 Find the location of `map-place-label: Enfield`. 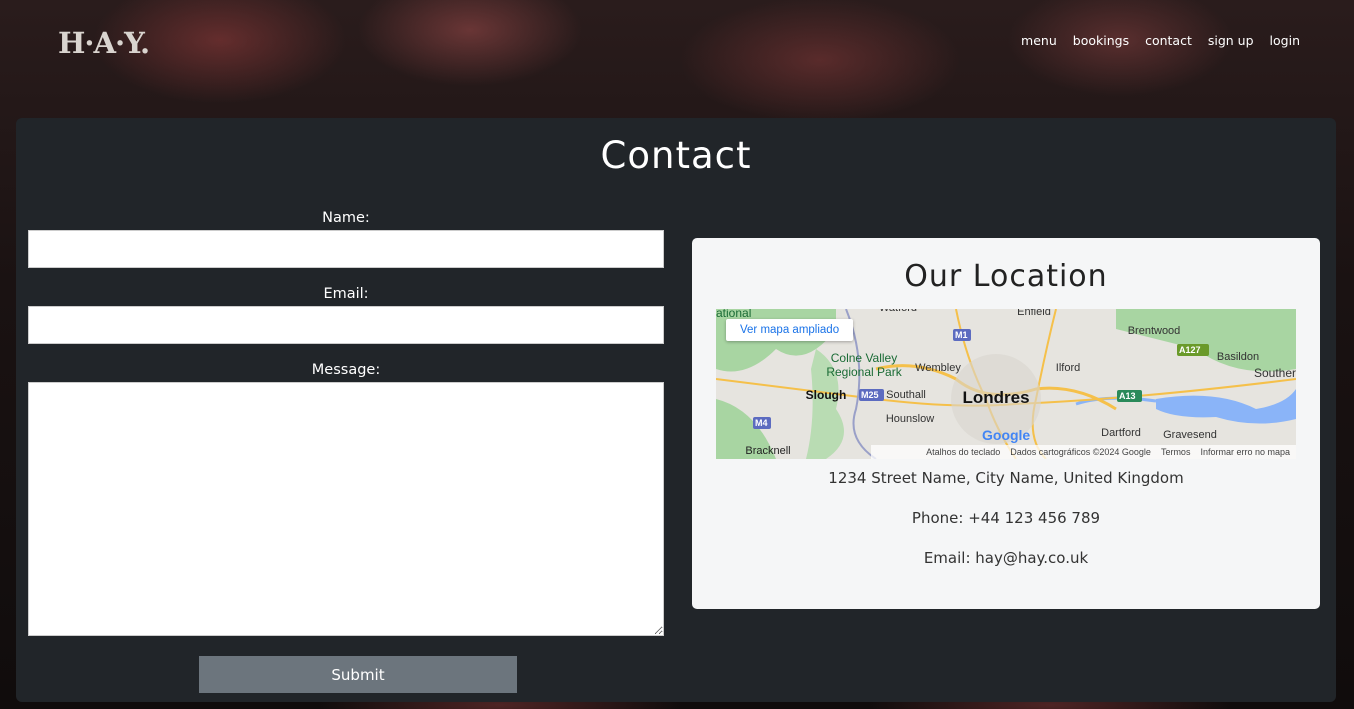

map-place-label: Enfield is located at coordinates (1034, 313).